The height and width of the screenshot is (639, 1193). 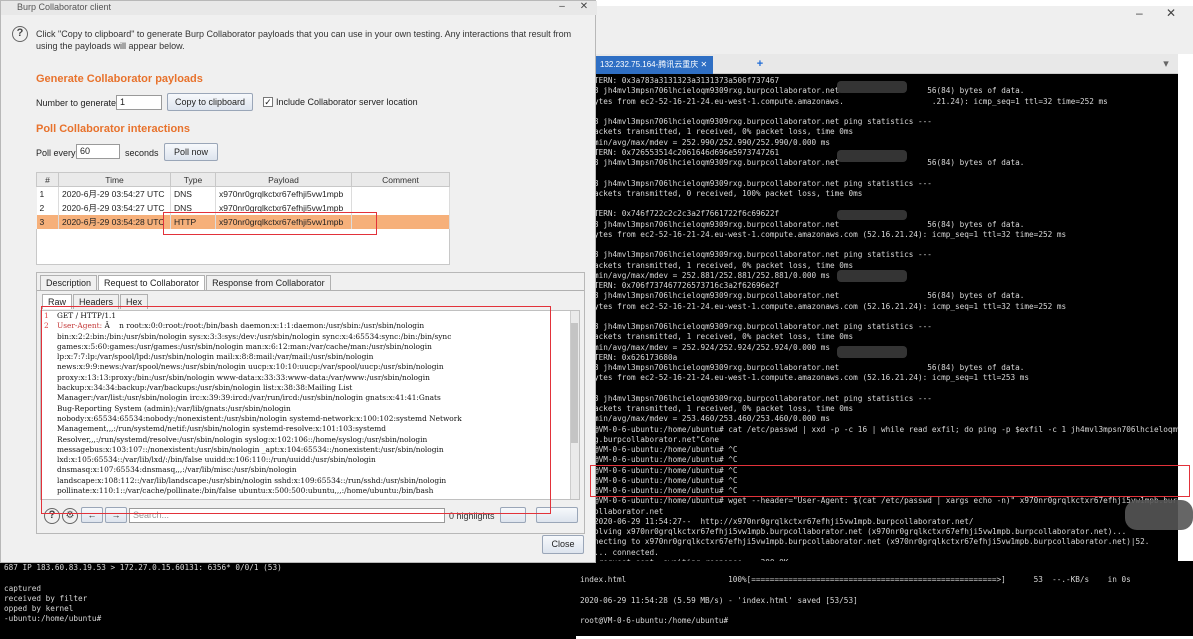 I want to click on row-comment, so click(x=400, y=193).